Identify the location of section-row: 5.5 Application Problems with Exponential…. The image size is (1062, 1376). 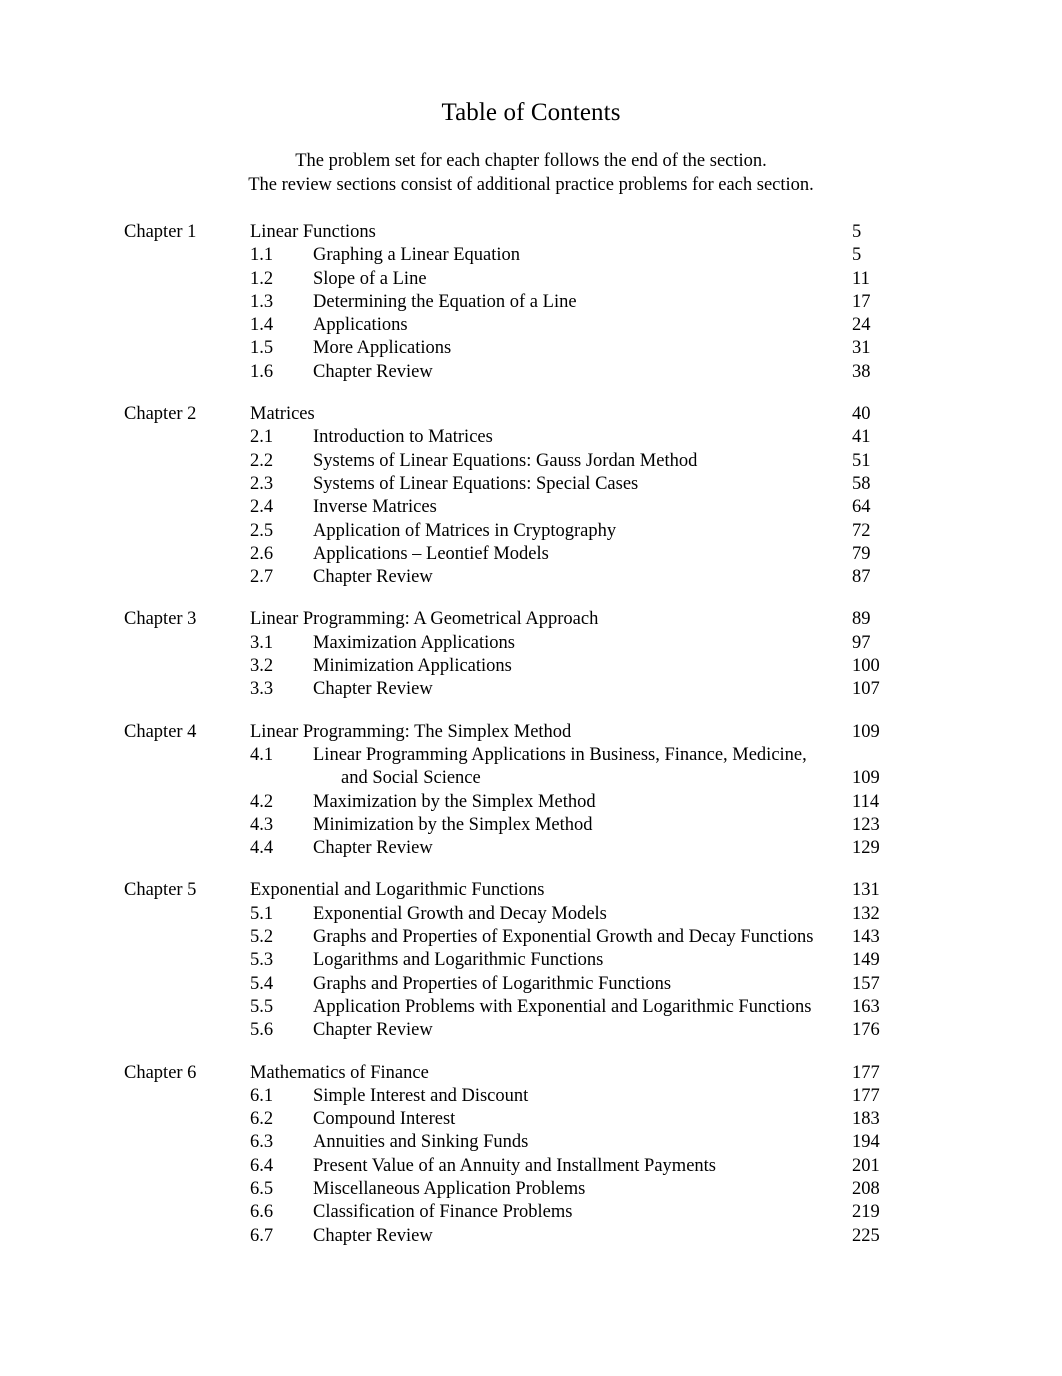
(531, 1007).